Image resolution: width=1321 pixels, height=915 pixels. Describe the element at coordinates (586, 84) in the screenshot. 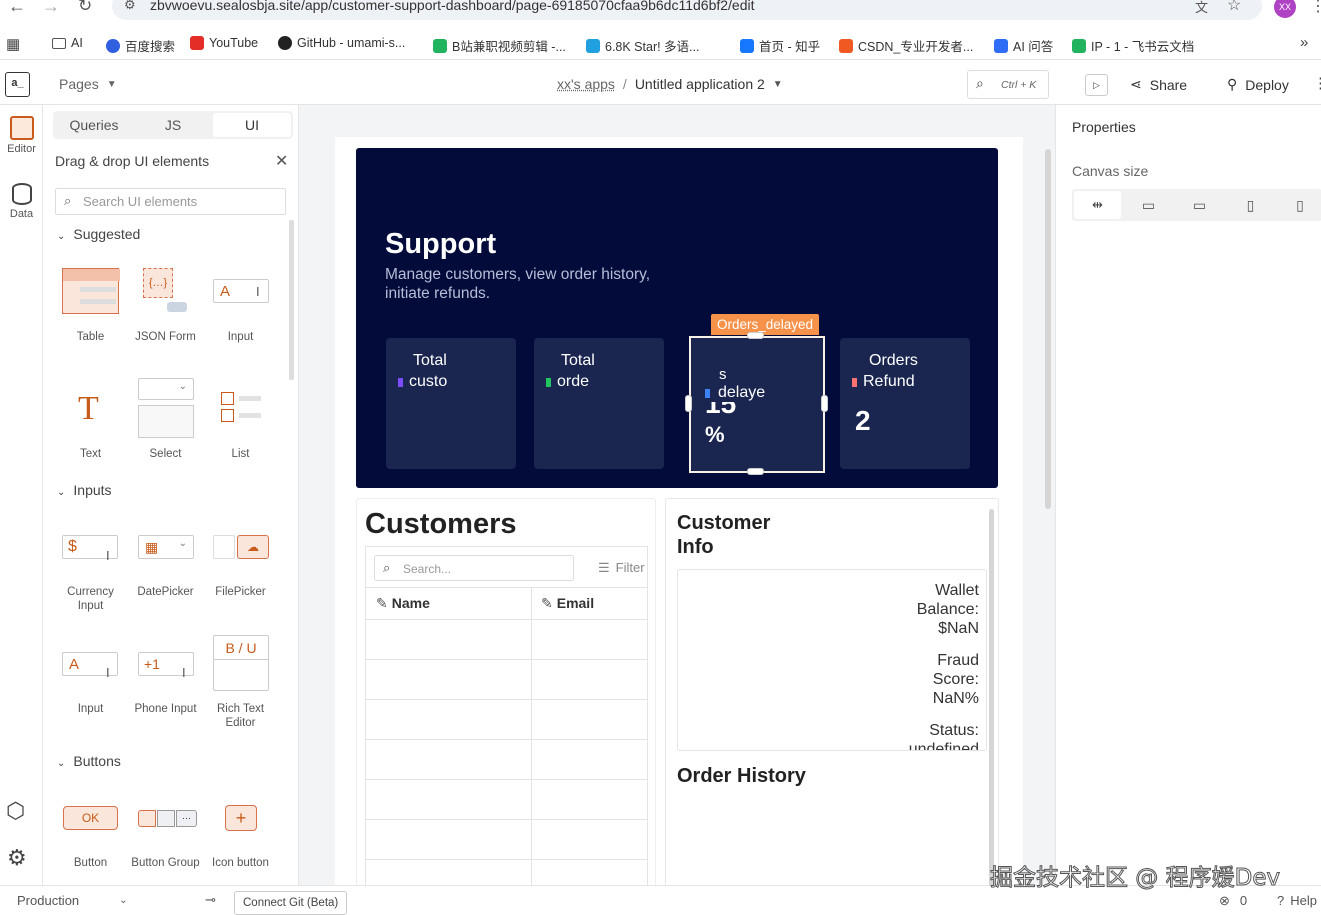

I see `breadcrumb-workspace: xx's apps` at that location.